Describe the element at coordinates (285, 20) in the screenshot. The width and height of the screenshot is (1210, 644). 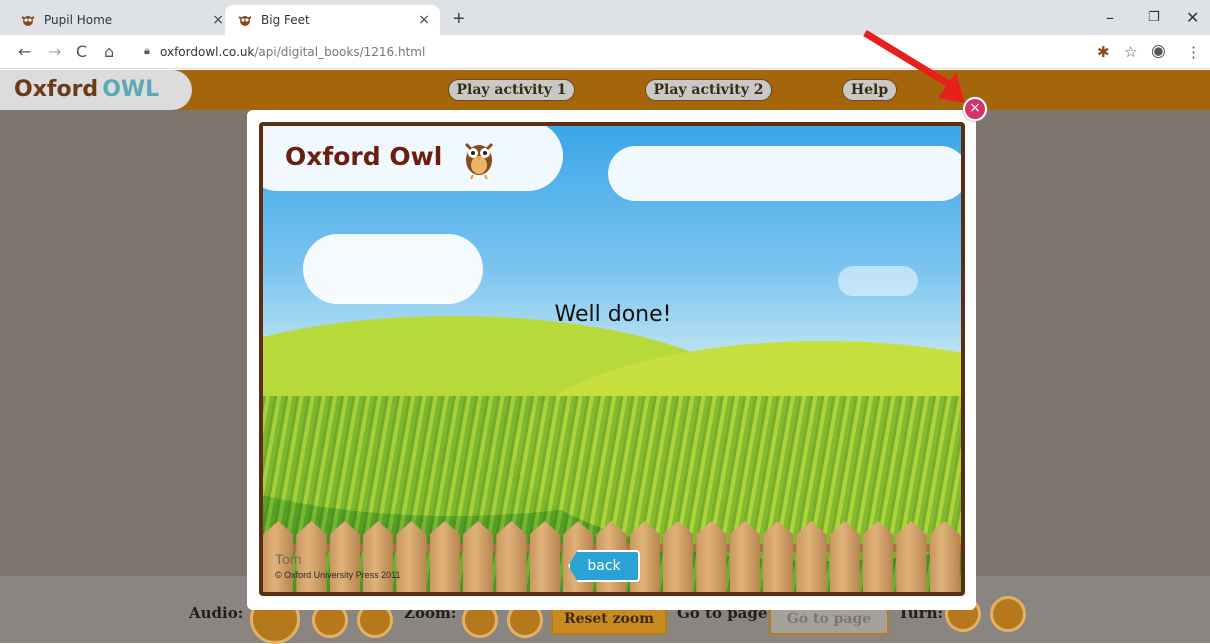
I see `tab-title: Big Feet` at that location.